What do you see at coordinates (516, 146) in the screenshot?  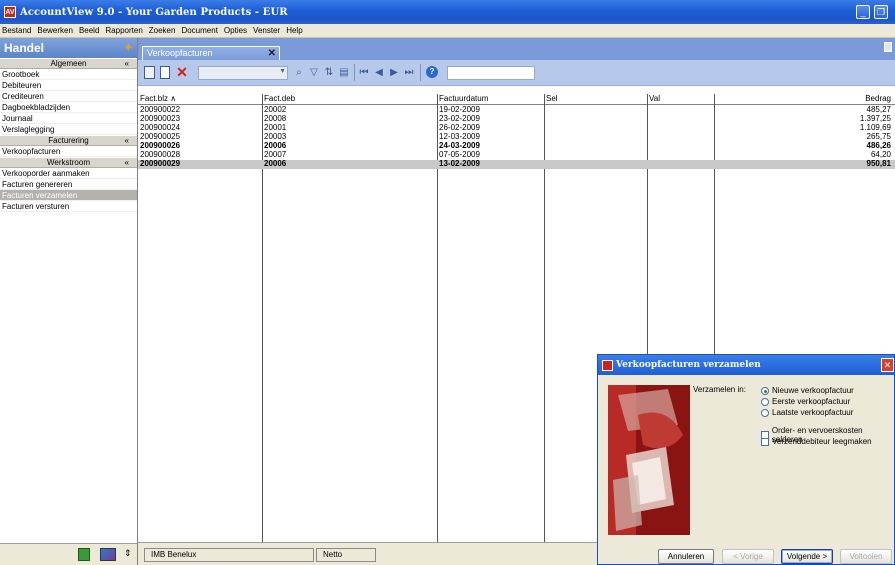 I see `table-row: 200900026 20006 24-03-2009 486,26` at bounding box center [516, 146].